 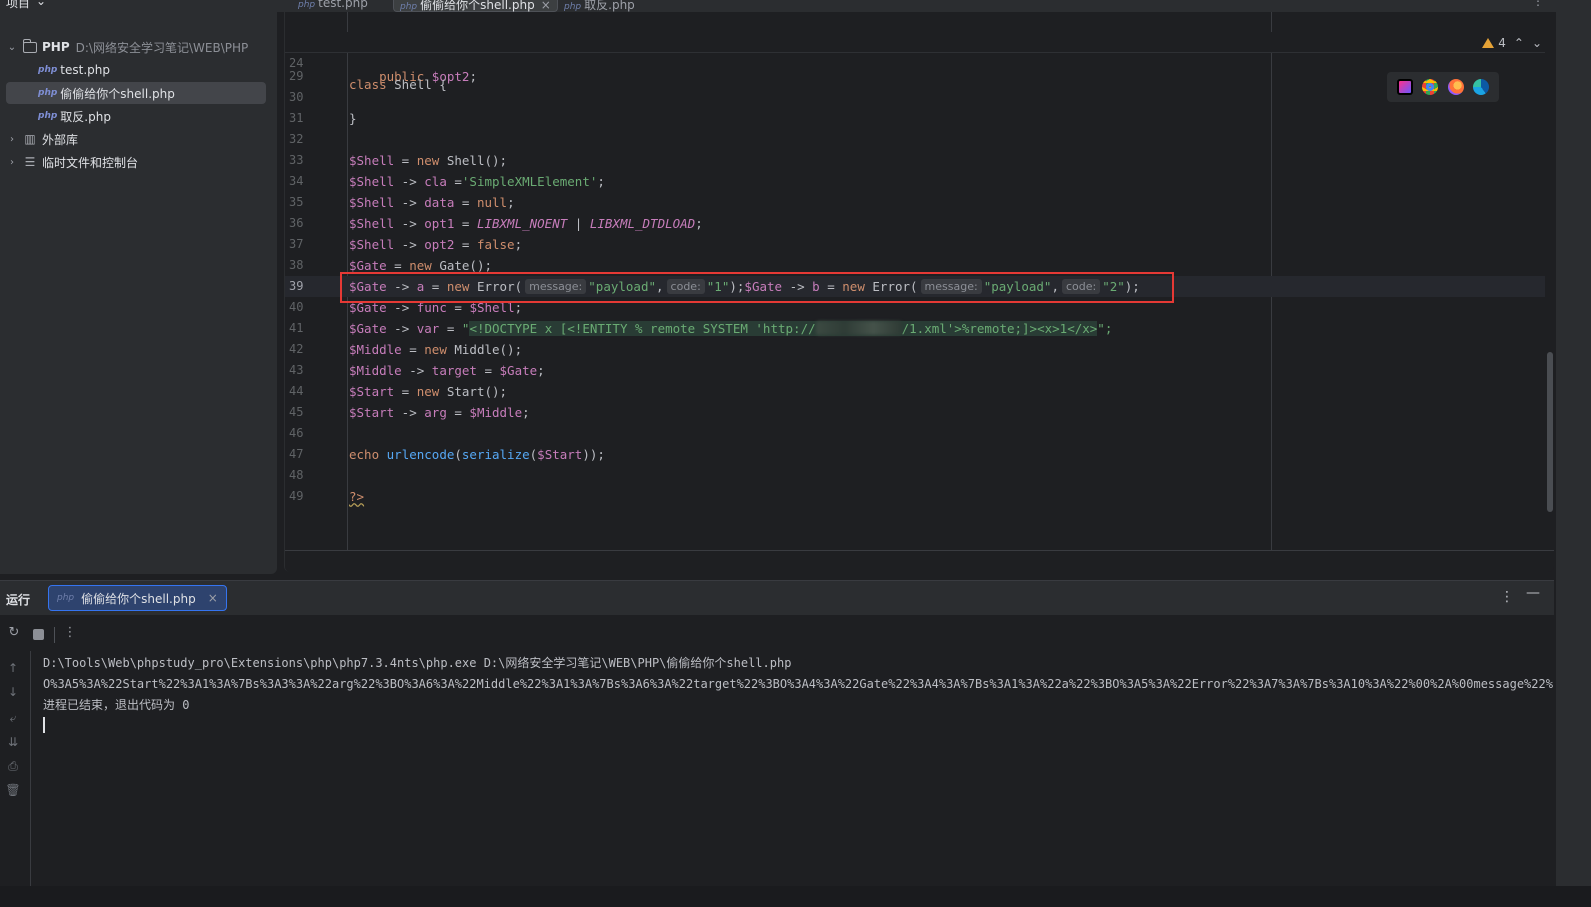 What do you see at coordinates (13, 791) in the screenshot?
I see `trash-icon: 🗑` at bounding box center [13, 791].